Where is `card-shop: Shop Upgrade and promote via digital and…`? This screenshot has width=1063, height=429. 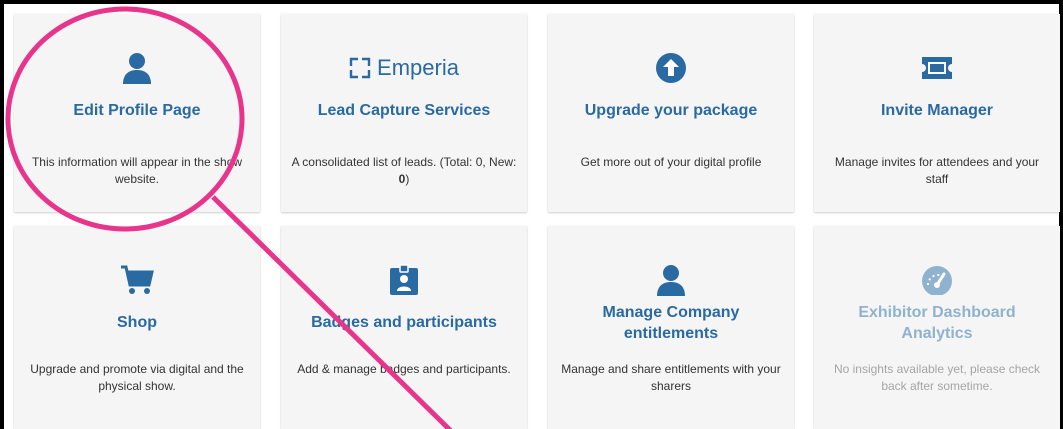 card-shop: Shop Upgrade and promote via digital and… is located at coordinates (137, 327).